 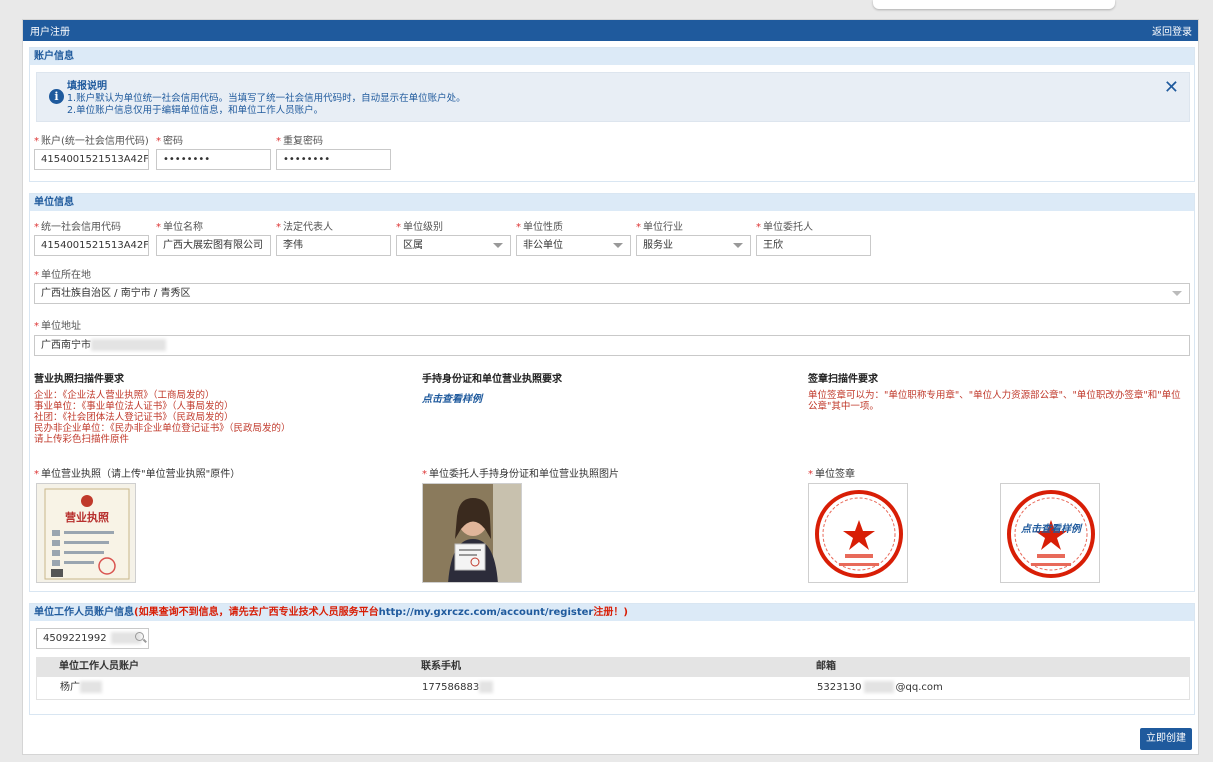 I want to click on col-phone: 联系手机, so click(x=441, y=666).